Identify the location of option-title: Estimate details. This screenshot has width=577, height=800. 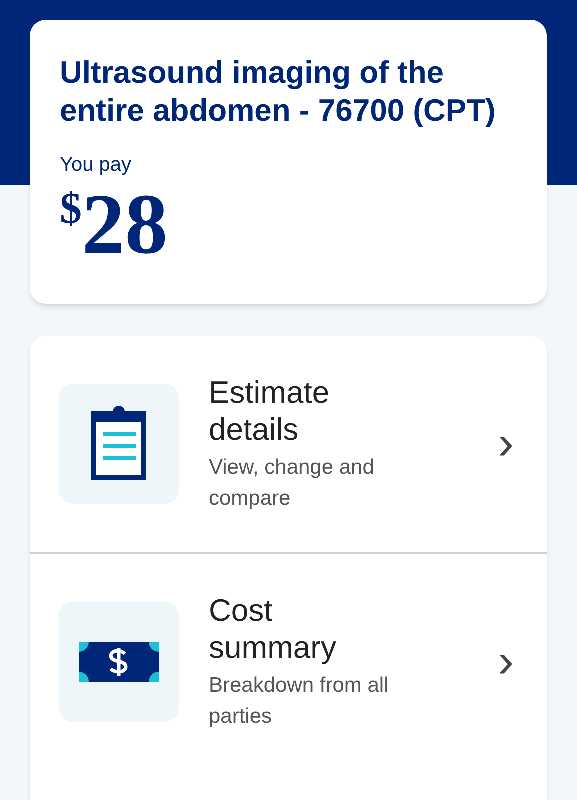
(270, 411).